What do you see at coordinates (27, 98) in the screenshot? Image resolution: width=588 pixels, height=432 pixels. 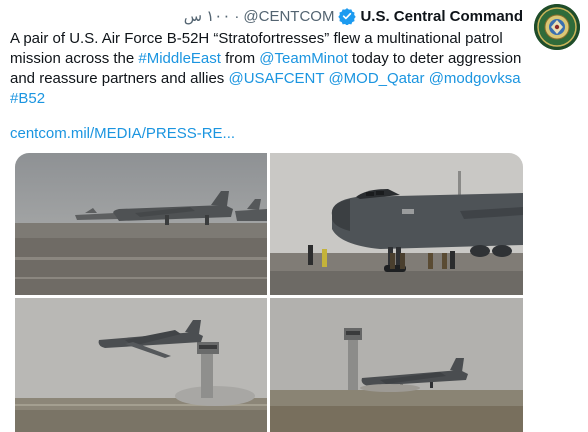 I see `hashtag-link: #B52` at bounding box center [27, 98].